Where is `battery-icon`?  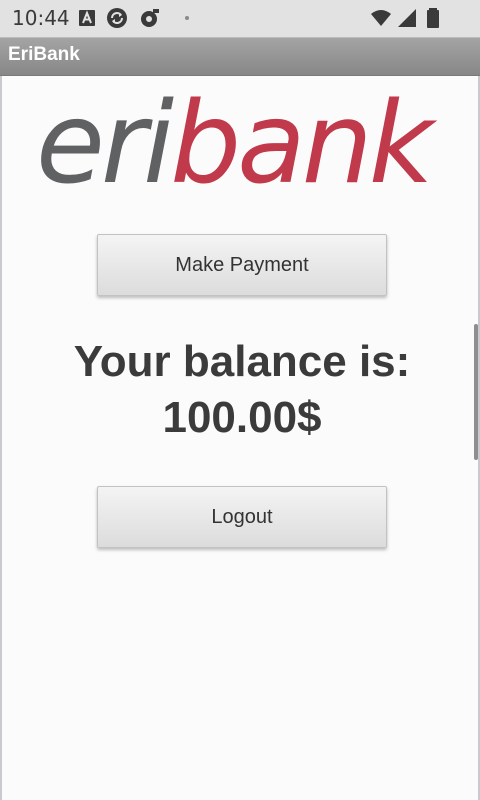 battery-icon is located at coordinates (433, 18).